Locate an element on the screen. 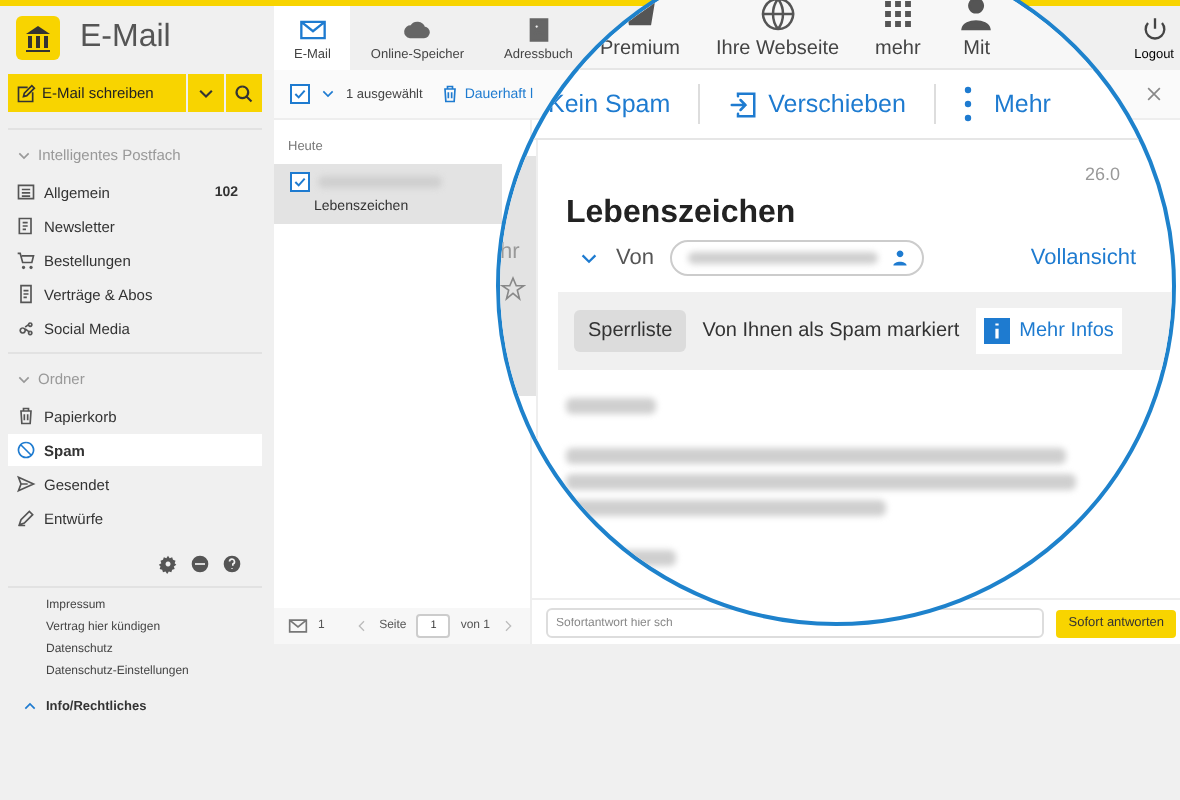 This screenshot has height=800, width=1180. chevron-down-icon is located at coordinates (328, 94).